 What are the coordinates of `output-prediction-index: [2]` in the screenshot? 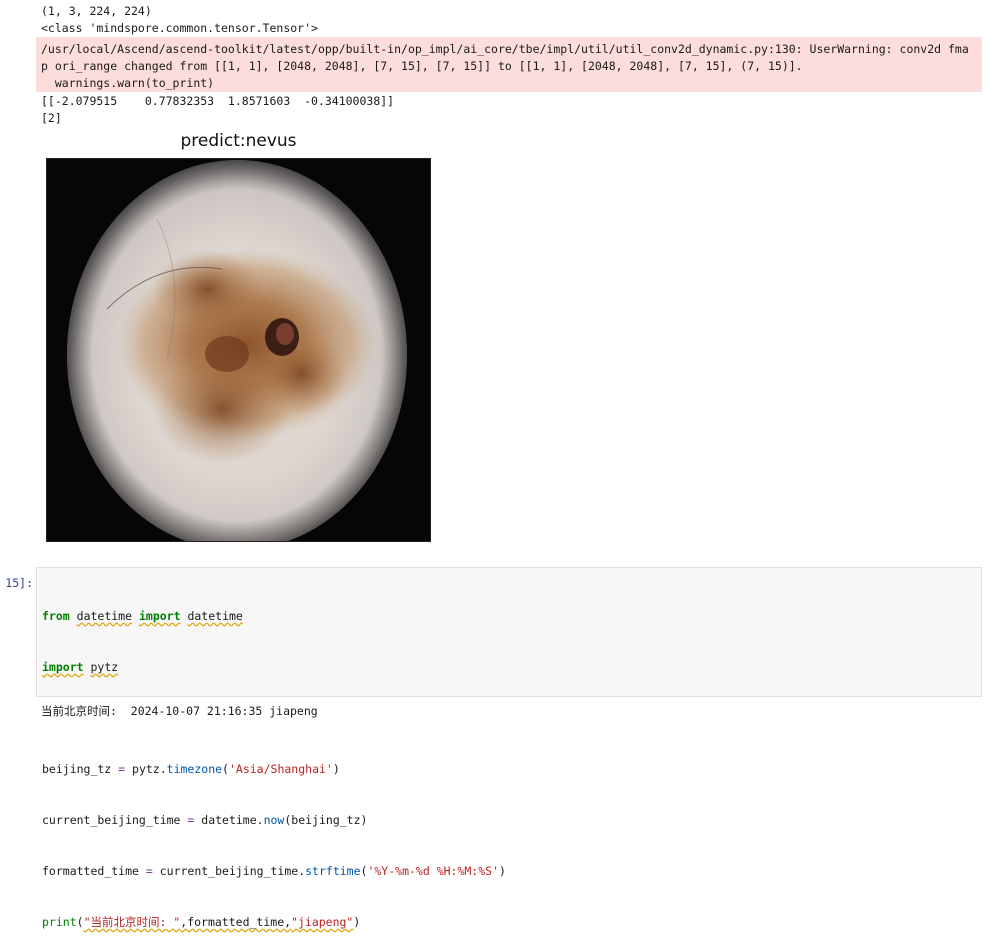 It's located at (51, 118).